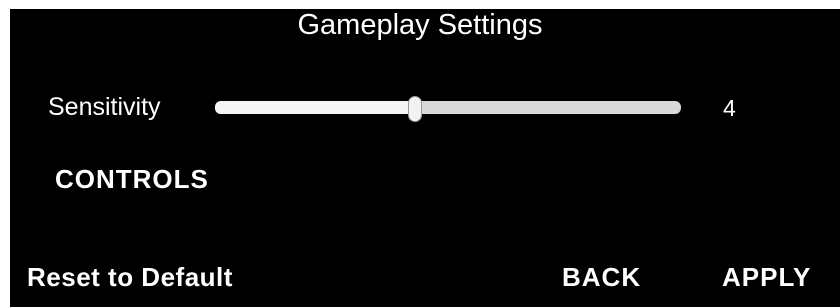  I want to click on back-button: BACK, so click(601, 277).